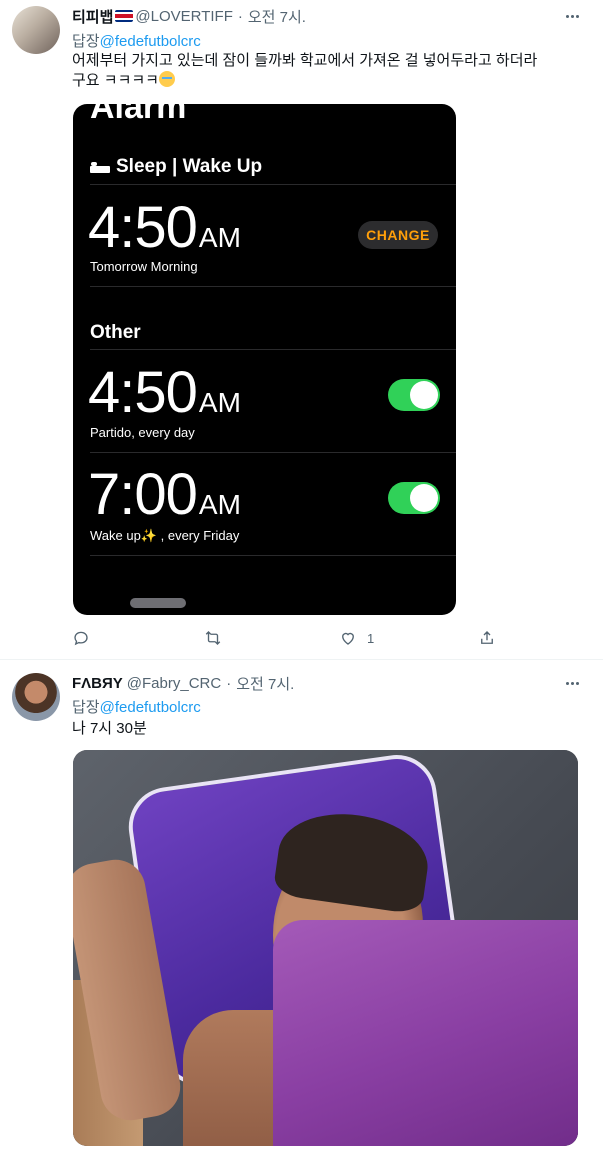 The image size is (603, 1155). What do you see at coordinates (305, 60) in the screenshot?
I see `tweet-text-line: 어제부터 가지고 있는데 잠이 들까봐 학교에서 가져온 걸 넣어두라고 하더라` at bounding box center [305, 60].